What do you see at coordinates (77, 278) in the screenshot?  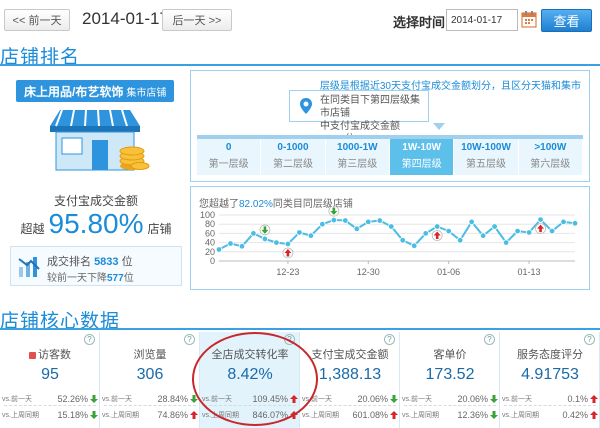 I see `rank-change-label: 较前一天下降` at bounding box center [77, 278].